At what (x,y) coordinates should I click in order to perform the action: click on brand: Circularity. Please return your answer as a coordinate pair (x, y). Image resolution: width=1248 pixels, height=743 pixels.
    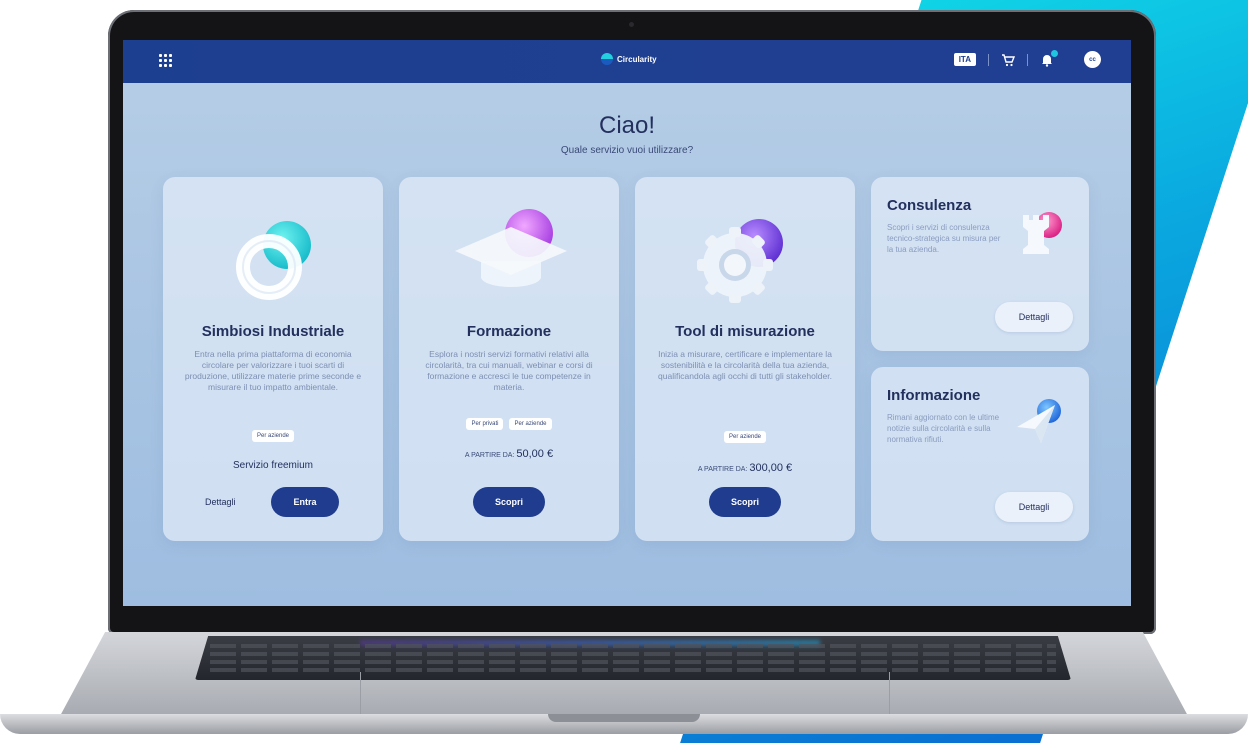
    Looking at the image, I should click on (629, 59).